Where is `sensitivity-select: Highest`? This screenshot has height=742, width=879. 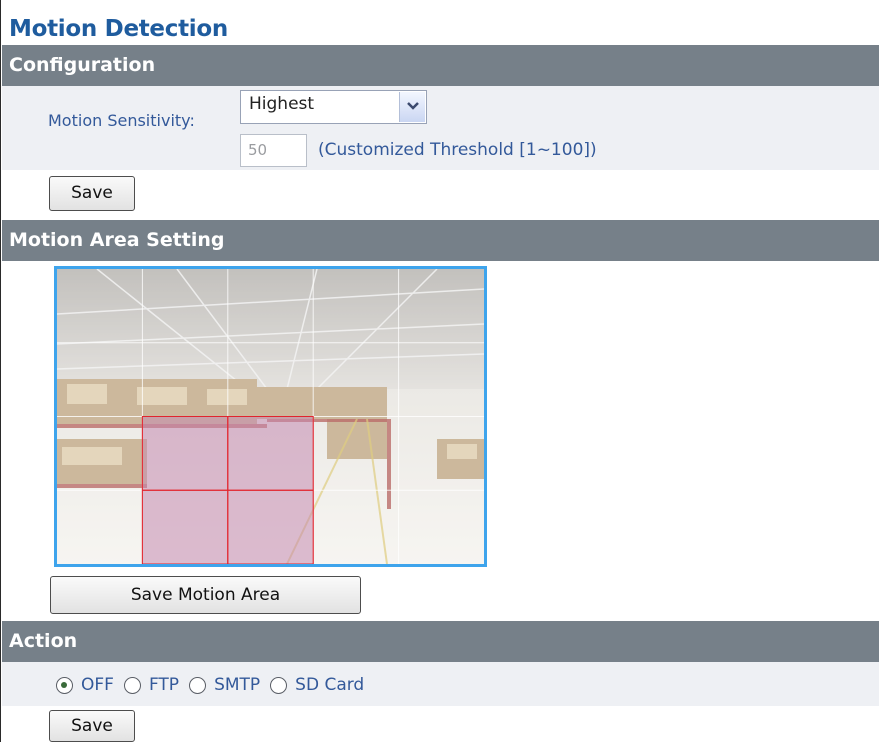 sensitivity-select: Highest is located at coordinates (333, 107).